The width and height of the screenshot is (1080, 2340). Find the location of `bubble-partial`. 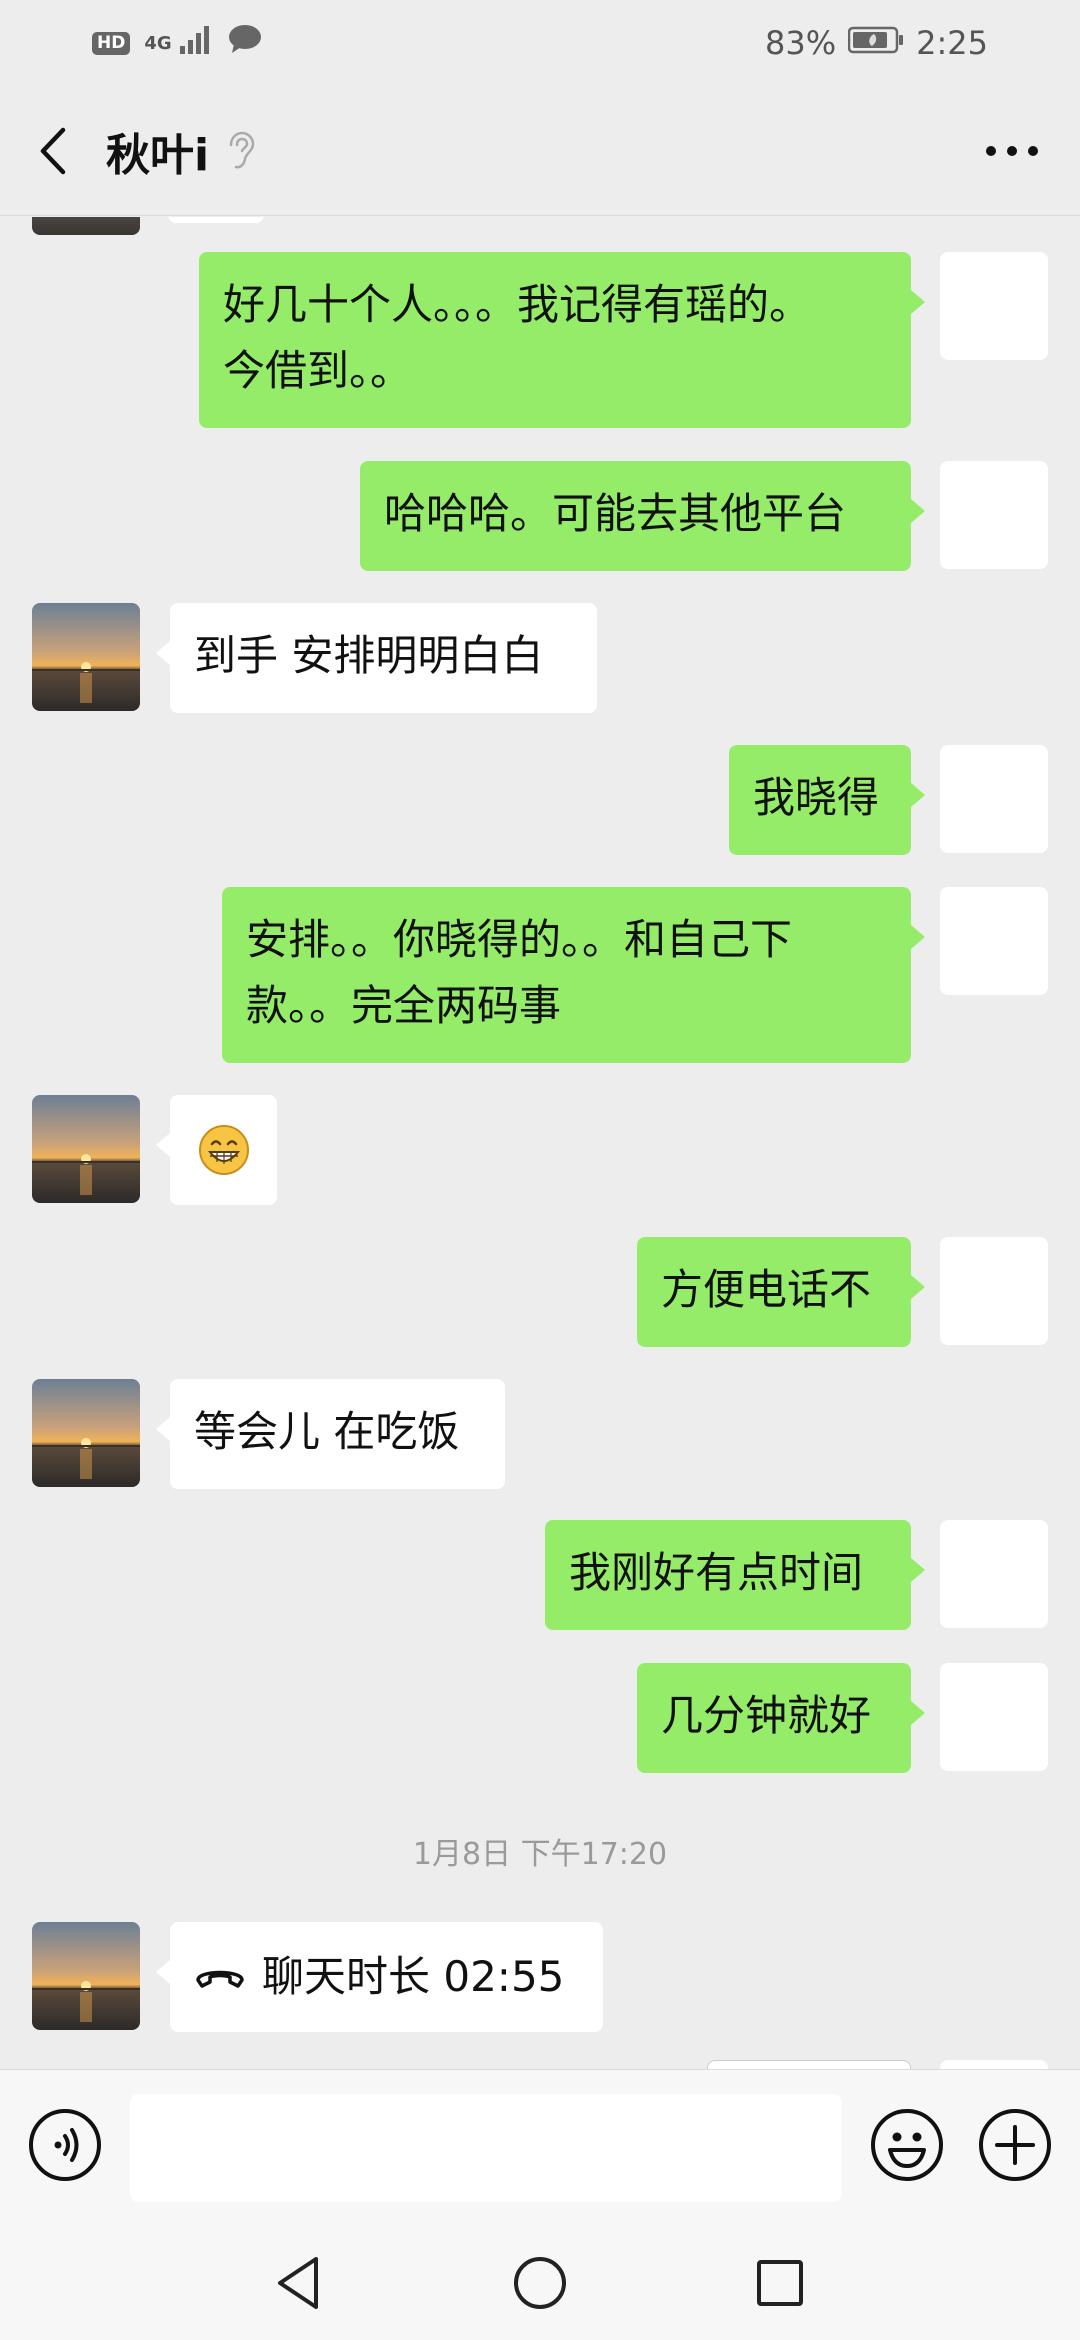

bubble-partial is located at coordinates (216, 220).